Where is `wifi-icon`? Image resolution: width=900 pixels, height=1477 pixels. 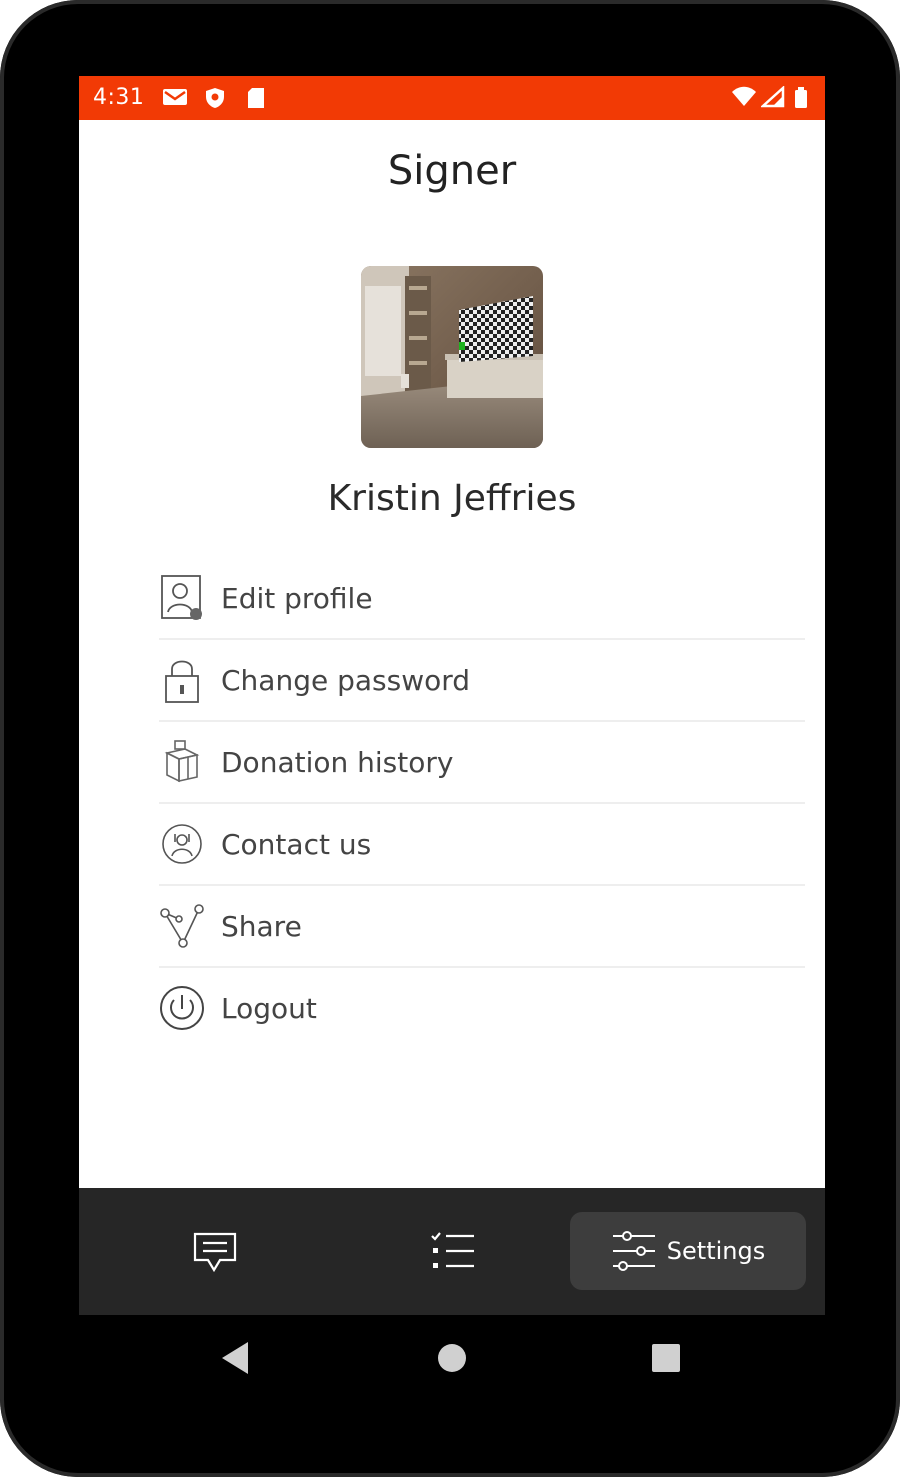
wifi-icon is located at coordinates (744, 96).